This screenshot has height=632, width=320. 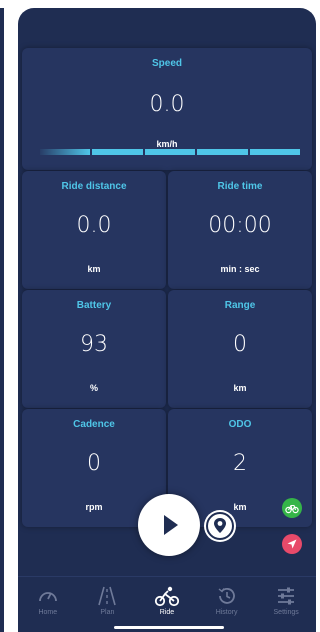 I want to click on play-icon, so click(x=171, y=525).